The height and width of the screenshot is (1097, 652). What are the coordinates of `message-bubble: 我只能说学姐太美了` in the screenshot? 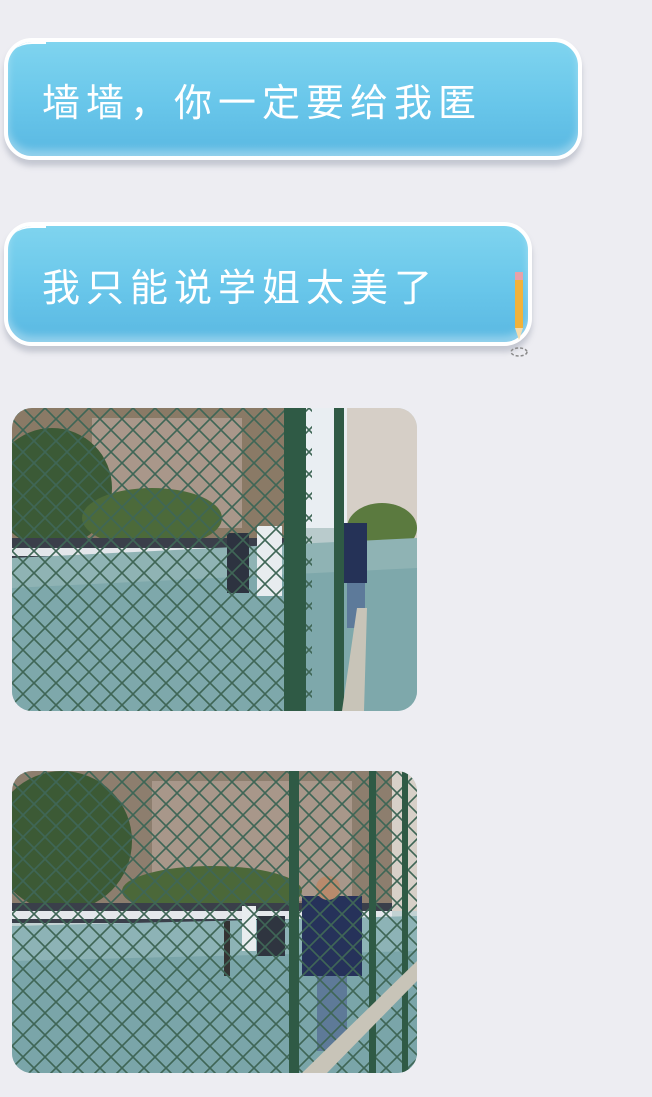 It's located at (268, 284).